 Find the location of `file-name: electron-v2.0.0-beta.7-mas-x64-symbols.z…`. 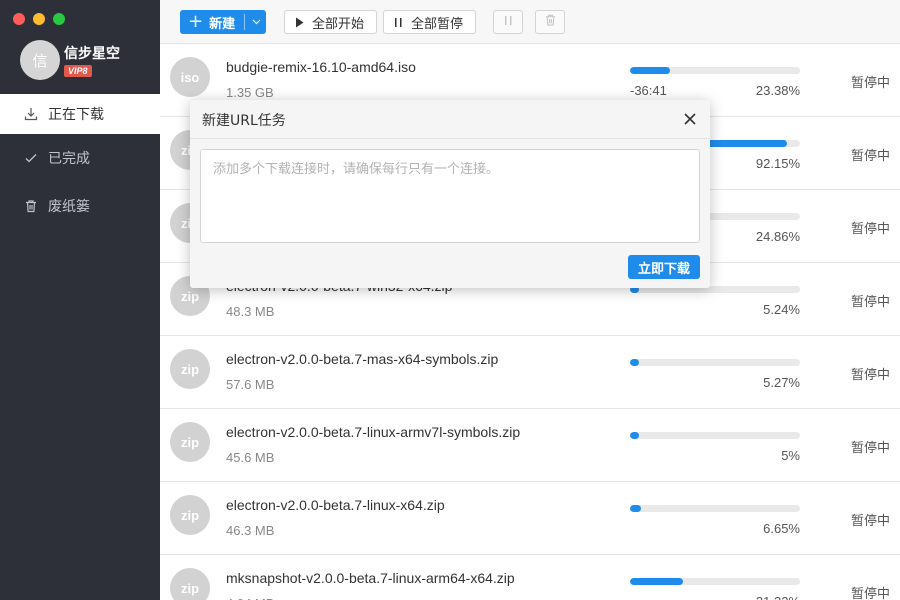

file-name: electron-v2.0.0-beta.7-mas-x64-symbols.z… is located at coordinates (362, 359).